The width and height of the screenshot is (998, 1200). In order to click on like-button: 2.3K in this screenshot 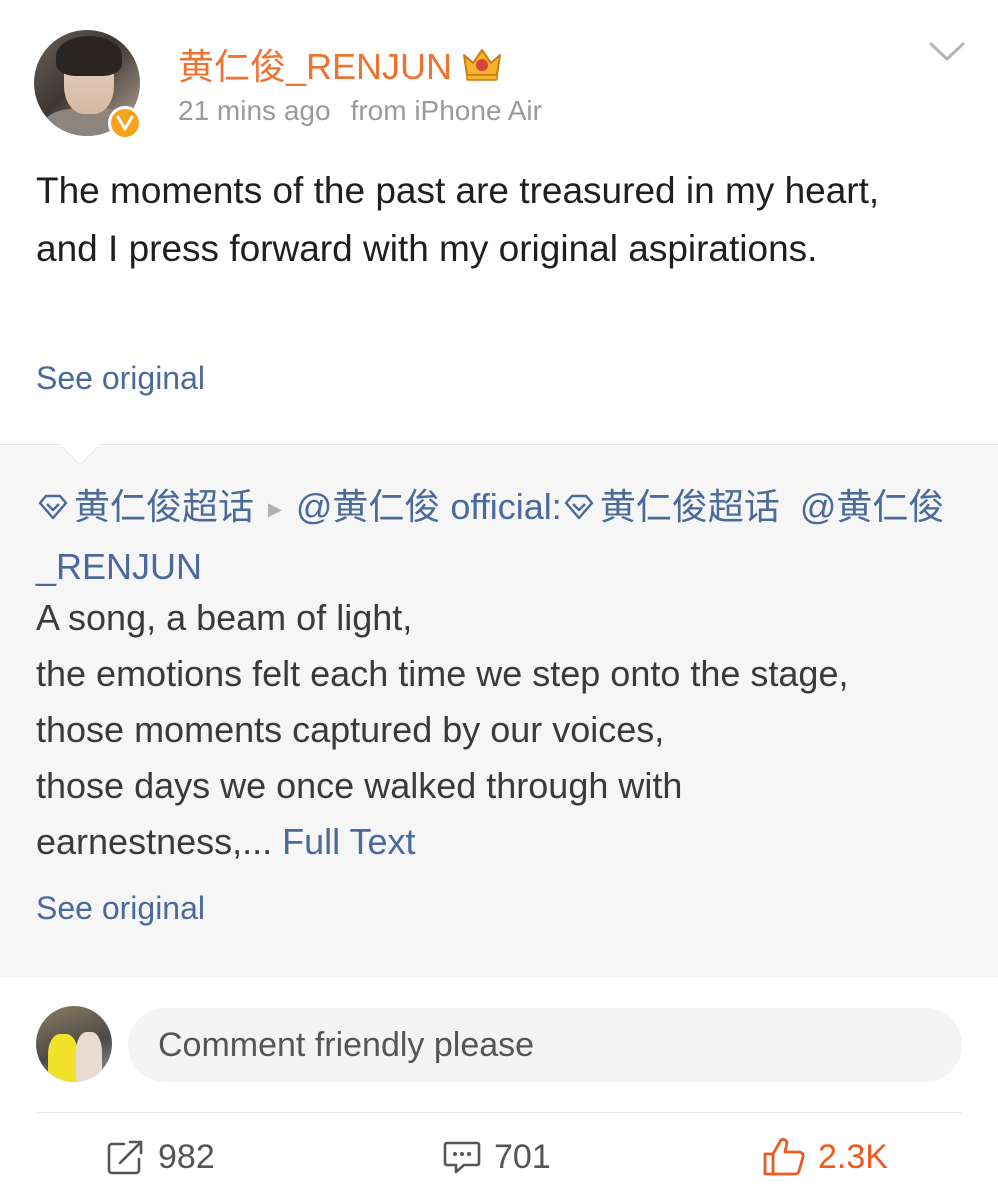, I will do `click(825, 1157)`.